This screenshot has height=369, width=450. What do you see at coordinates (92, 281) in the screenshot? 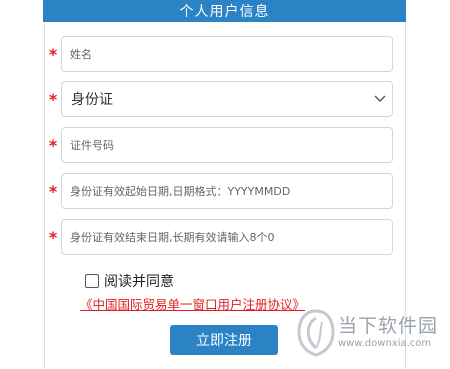
I see `agreement-checkbox` at bounding box center [92, 281].